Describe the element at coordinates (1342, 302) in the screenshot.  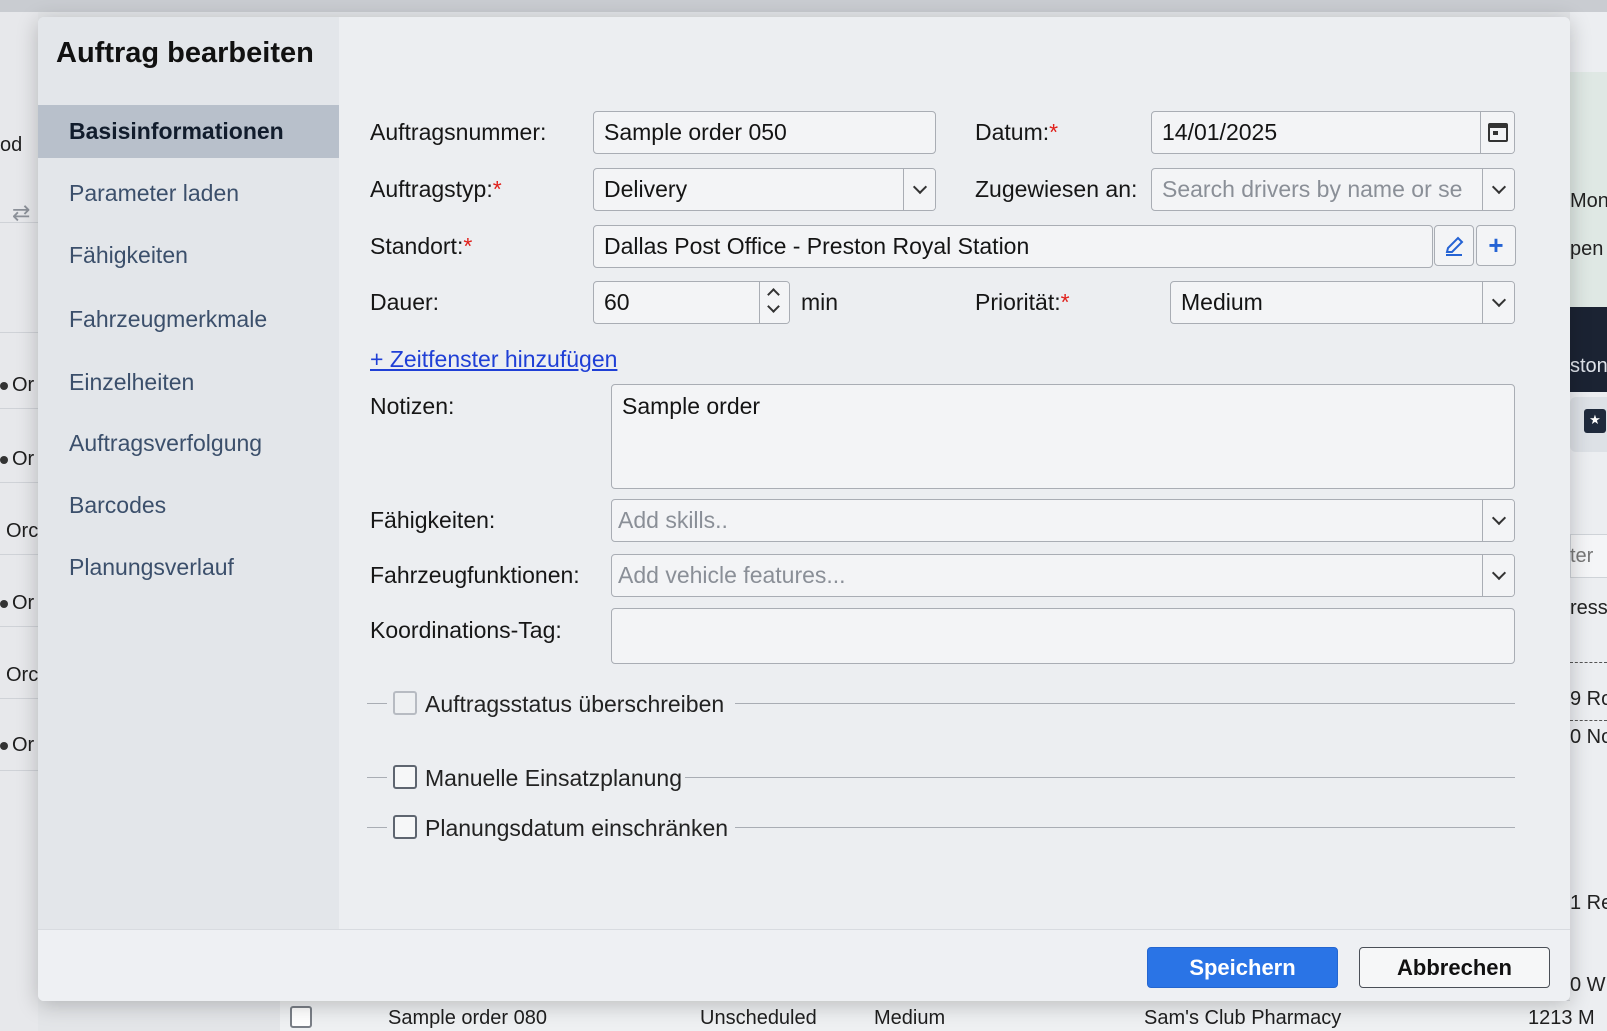
I see `priority-select: Medium` at that location.